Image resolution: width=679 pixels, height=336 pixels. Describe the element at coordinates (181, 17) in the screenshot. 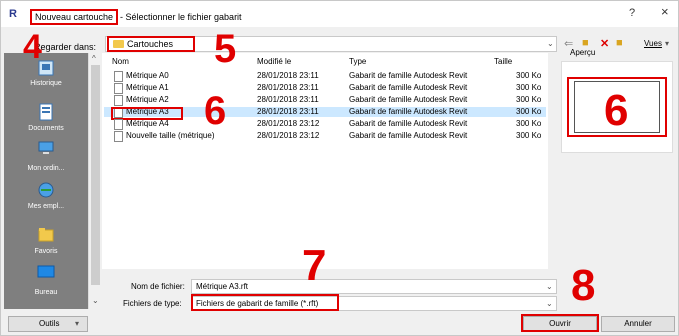

I see `dialog-title: - Sélectionner le fichier gabarit` at that location.